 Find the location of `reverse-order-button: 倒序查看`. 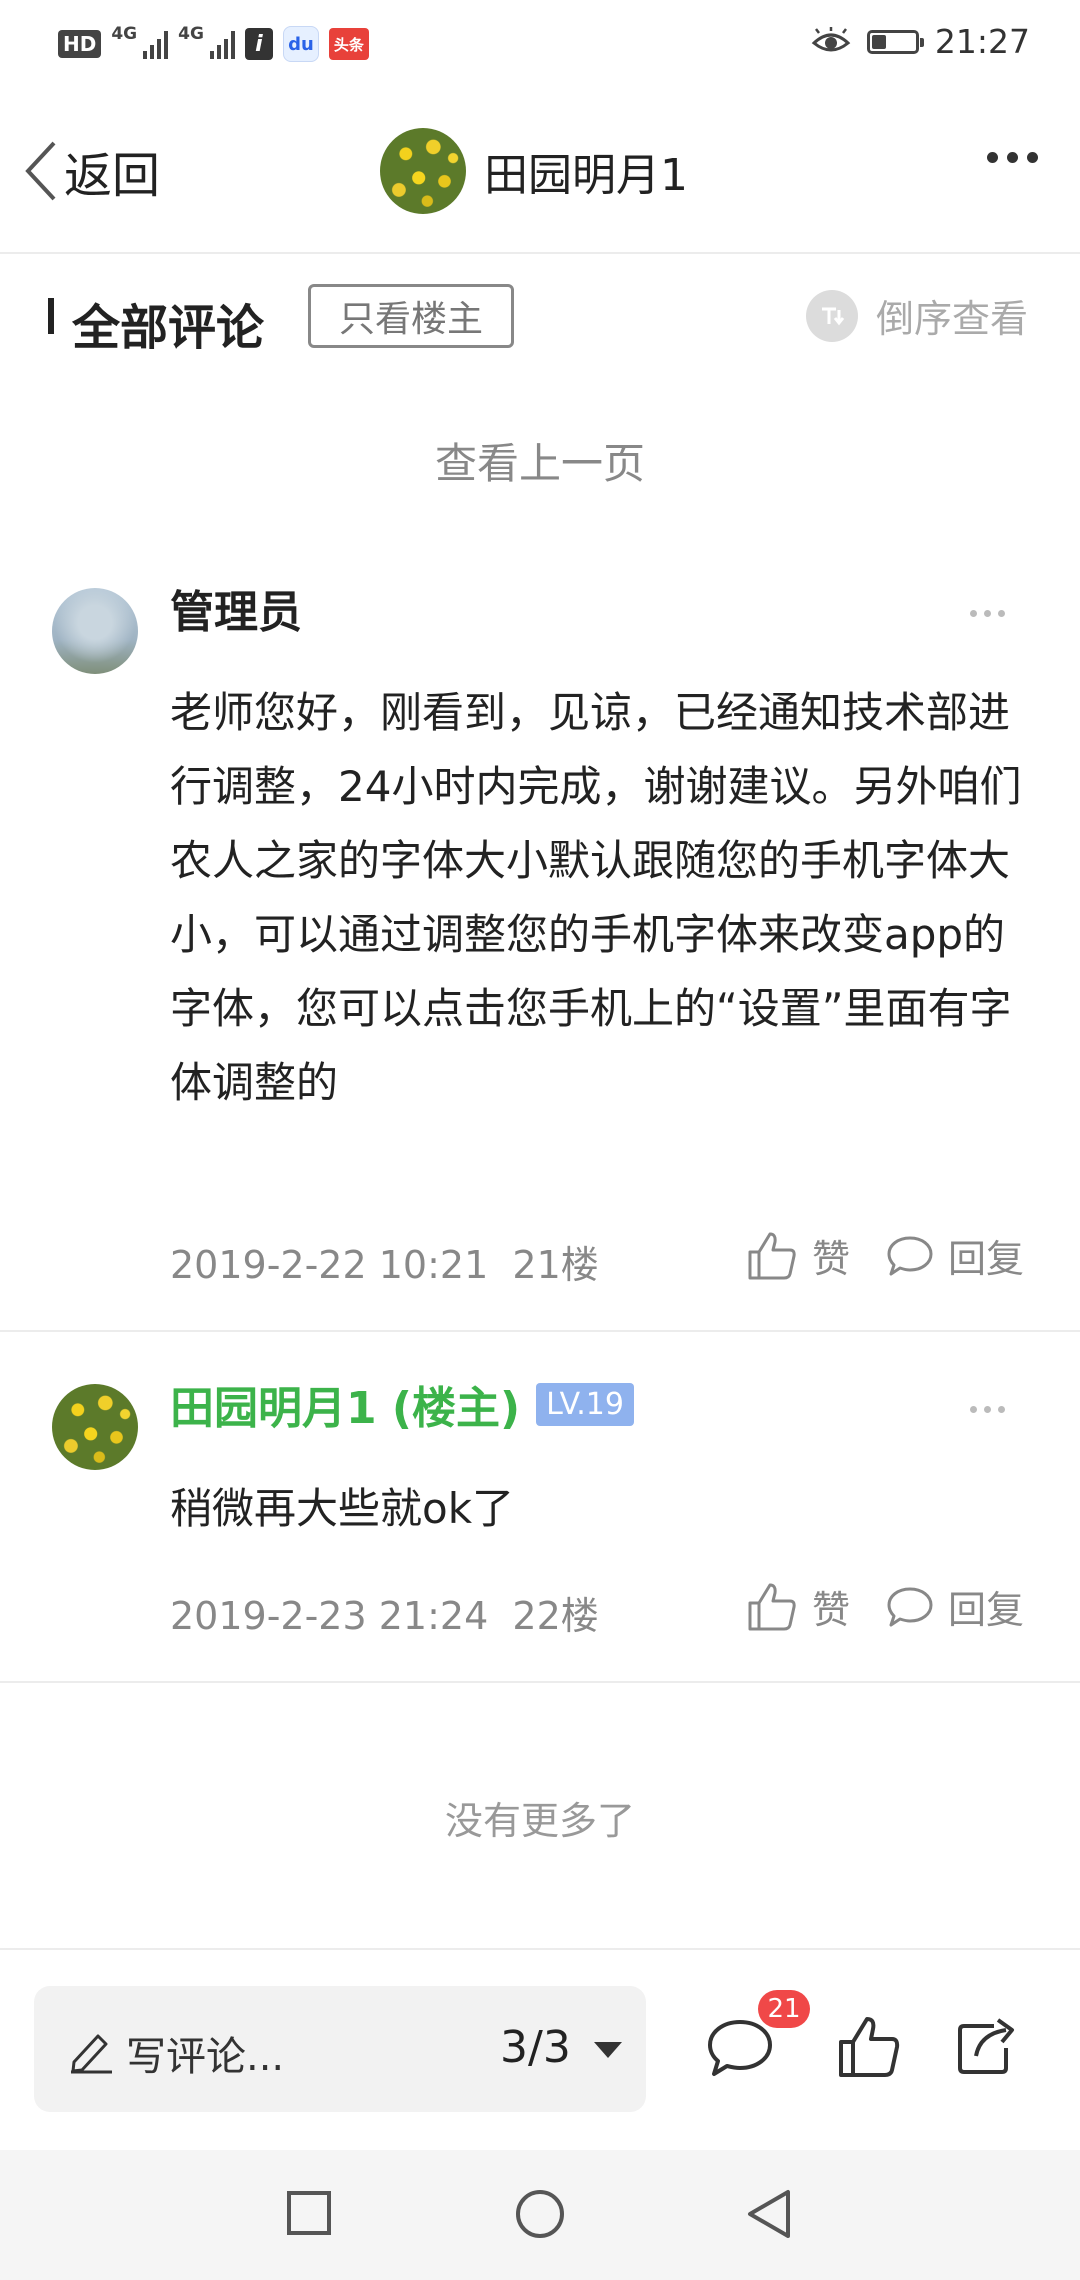

reverse-order-button: 倒序查看 is located at coordinates (916, 315).